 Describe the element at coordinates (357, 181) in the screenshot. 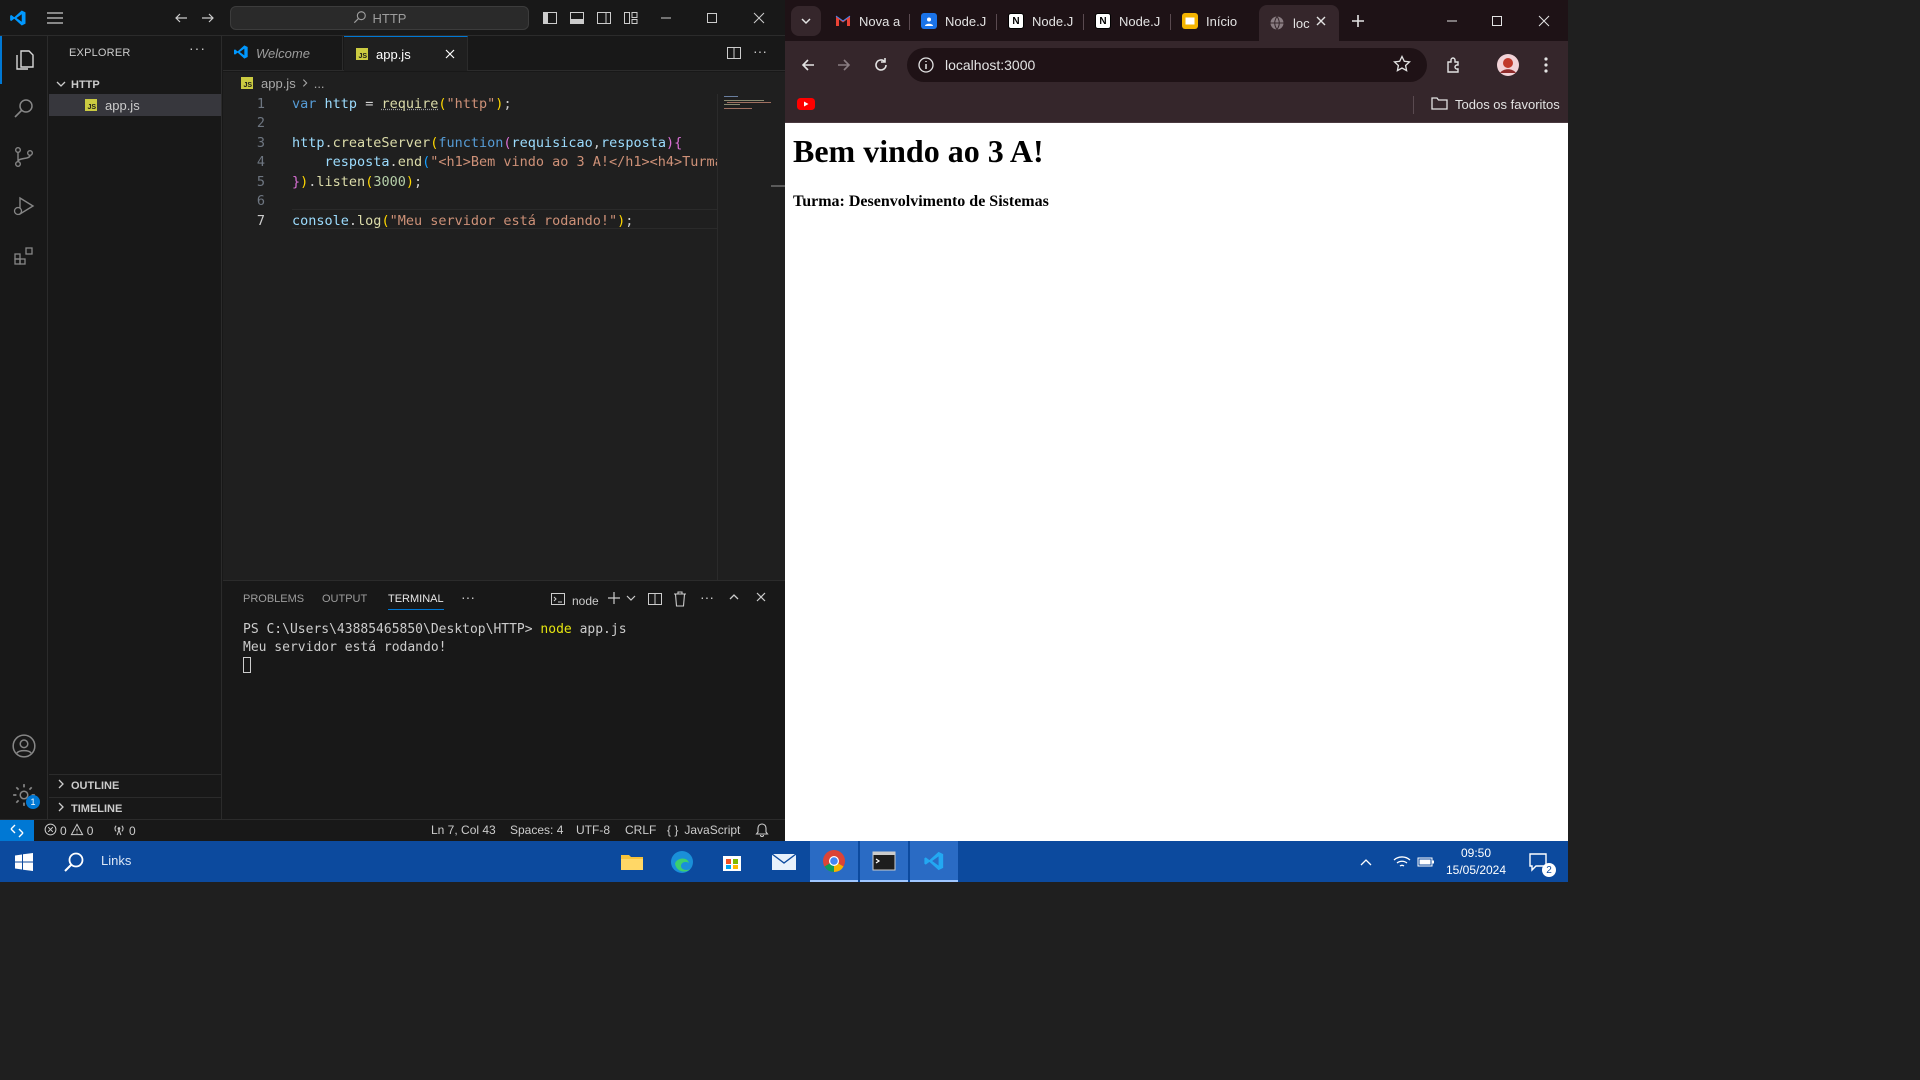

I see `code-text: }).listen(3000);` at that location.